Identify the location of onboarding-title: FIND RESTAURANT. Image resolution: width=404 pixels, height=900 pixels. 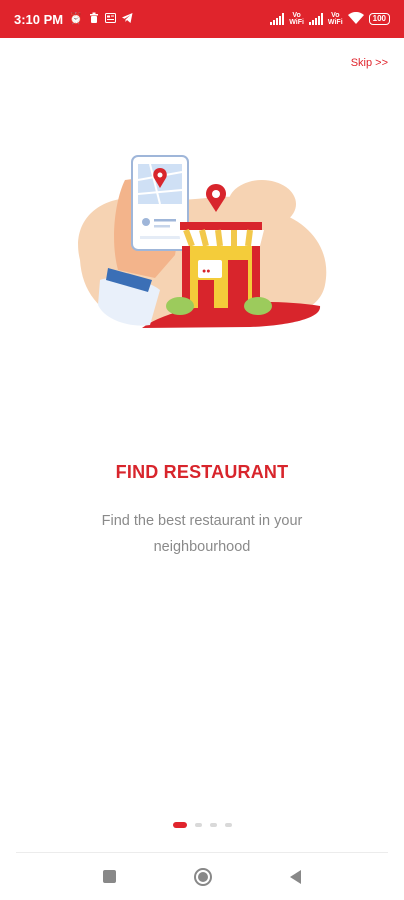
(202, 472).